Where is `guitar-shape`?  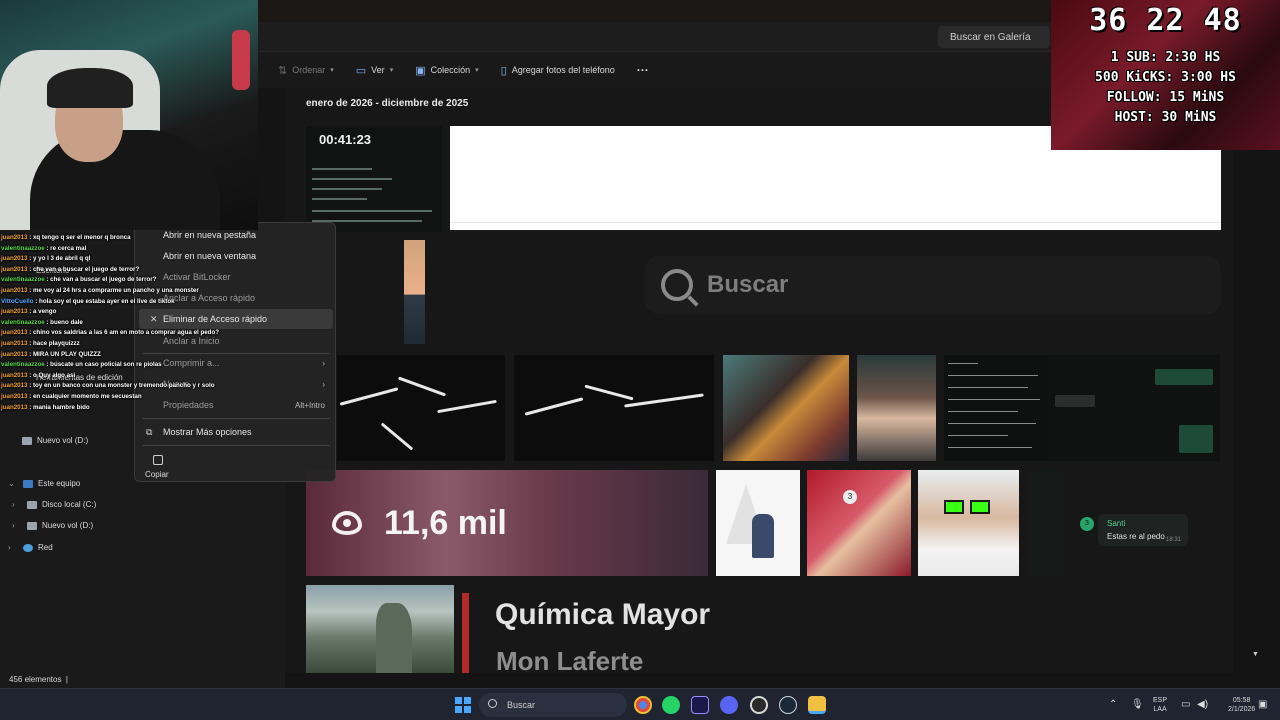 guitar-shape is located at coordinates (241, 60).